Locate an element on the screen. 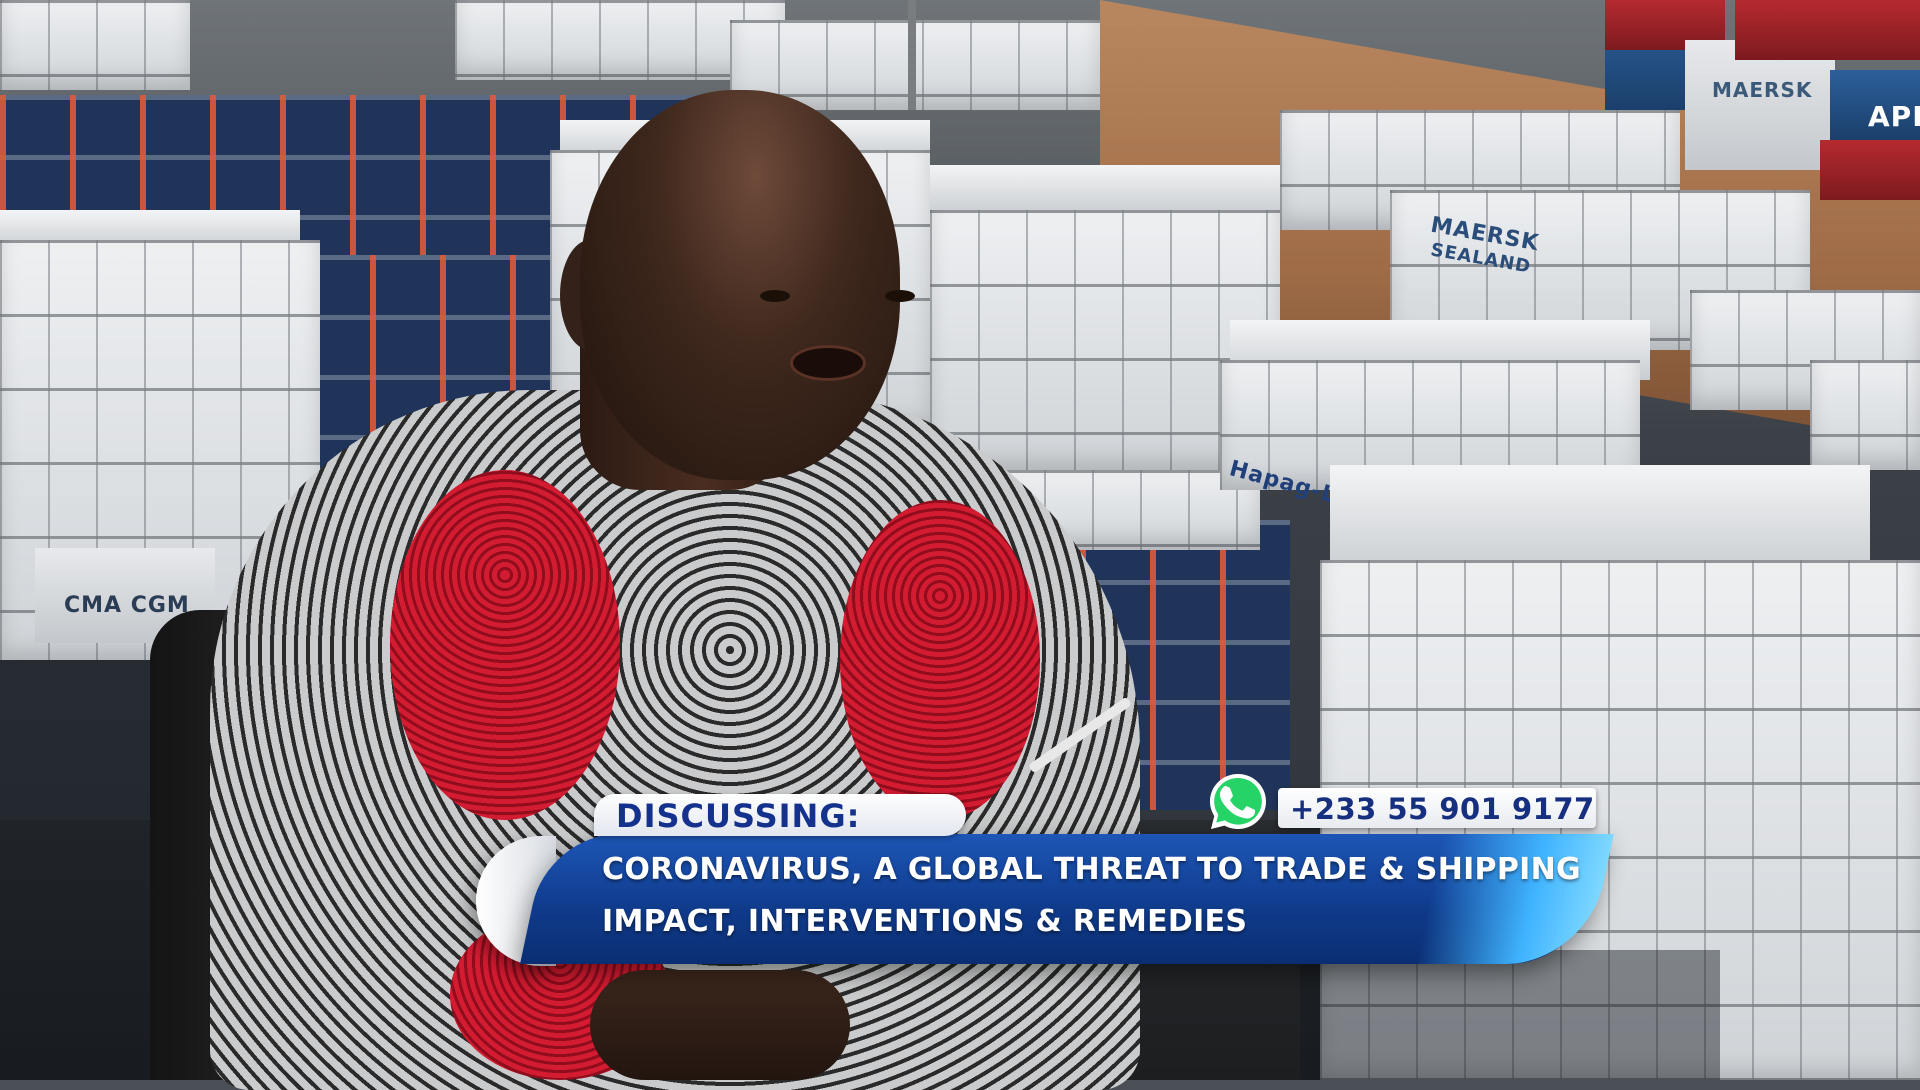  container-logo-text: APL is located at coordinates (1894, 116).